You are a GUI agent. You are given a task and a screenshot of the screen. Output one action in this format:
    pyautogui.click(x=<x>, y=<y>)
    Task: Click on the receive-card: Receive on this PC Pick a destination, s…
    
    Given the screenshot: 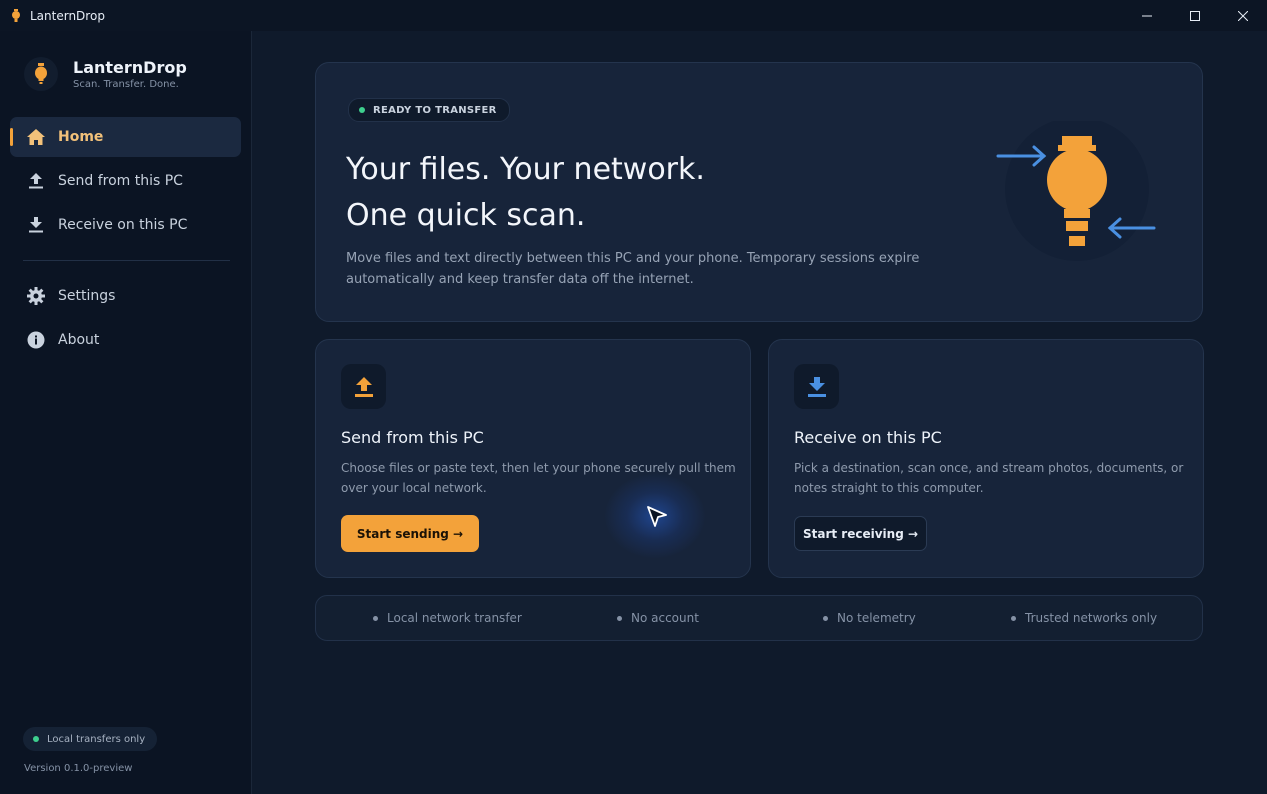 What is the action you would take?
    pyautogui.click(x=986, y=458)
    